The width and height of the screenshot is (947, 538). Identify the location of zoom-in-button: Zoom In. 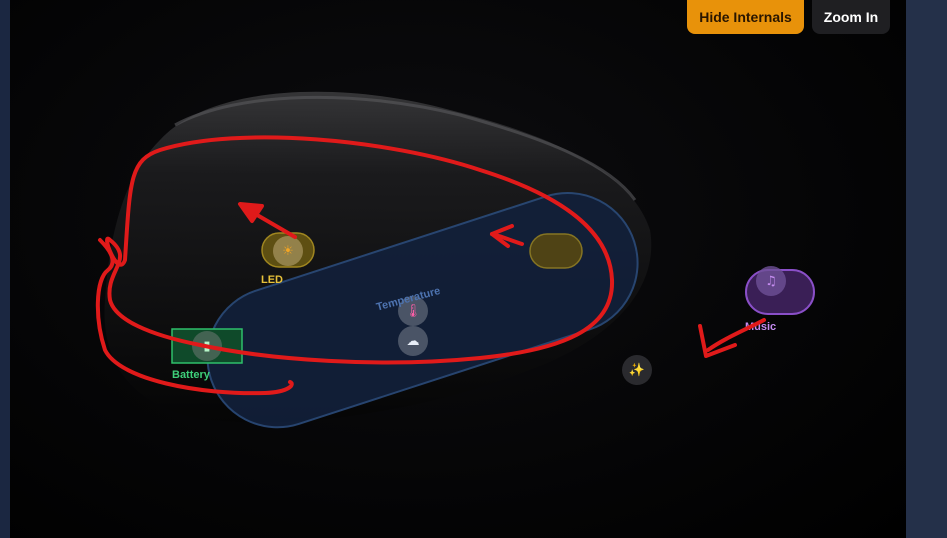
(851, 17).